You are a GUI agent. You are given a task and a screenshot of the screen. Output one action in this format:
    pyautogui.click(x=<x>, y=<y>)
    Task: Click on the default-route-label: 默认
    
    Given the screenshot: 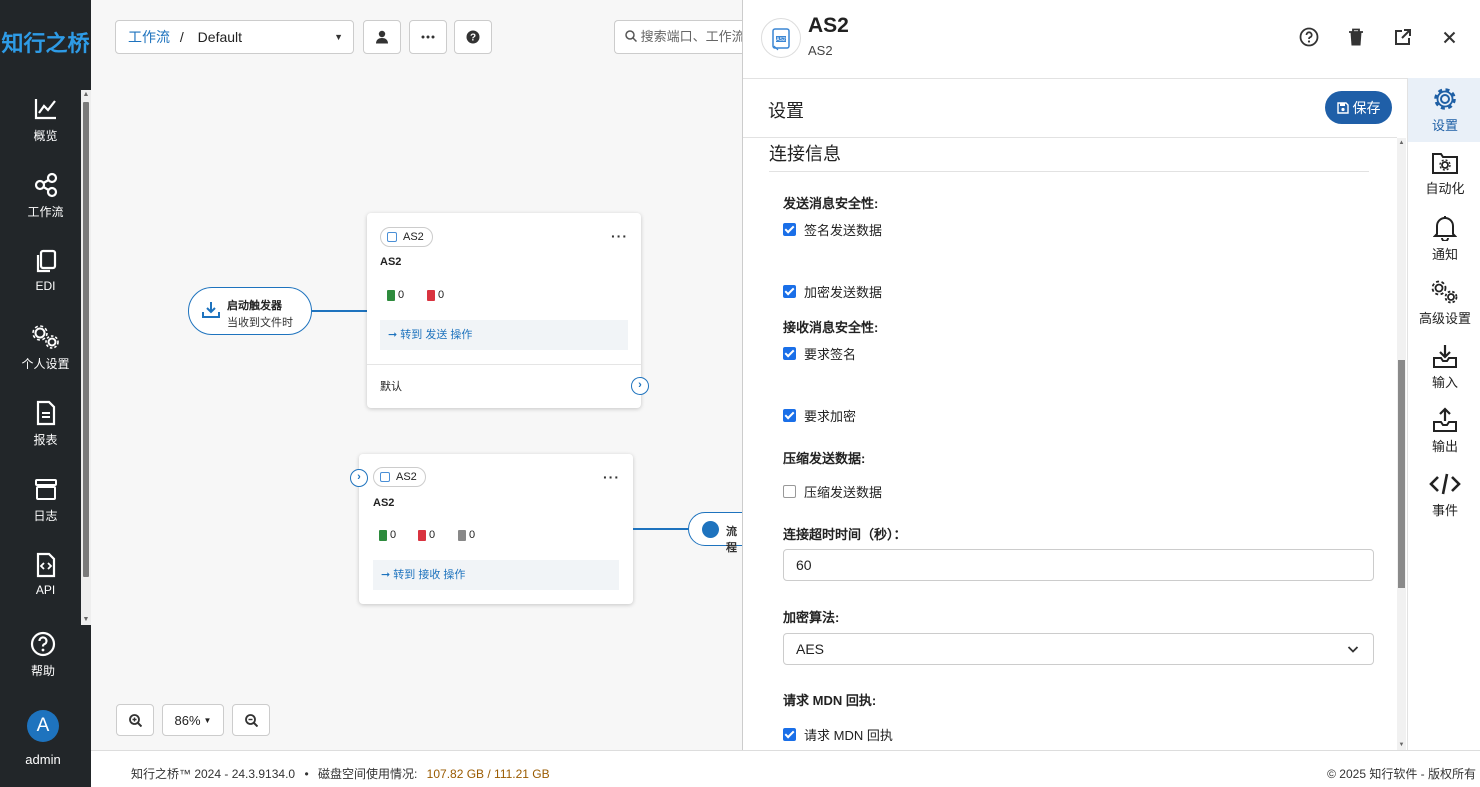 What is the action you would take?
    pyautogui.click(x=391, y=387)
    